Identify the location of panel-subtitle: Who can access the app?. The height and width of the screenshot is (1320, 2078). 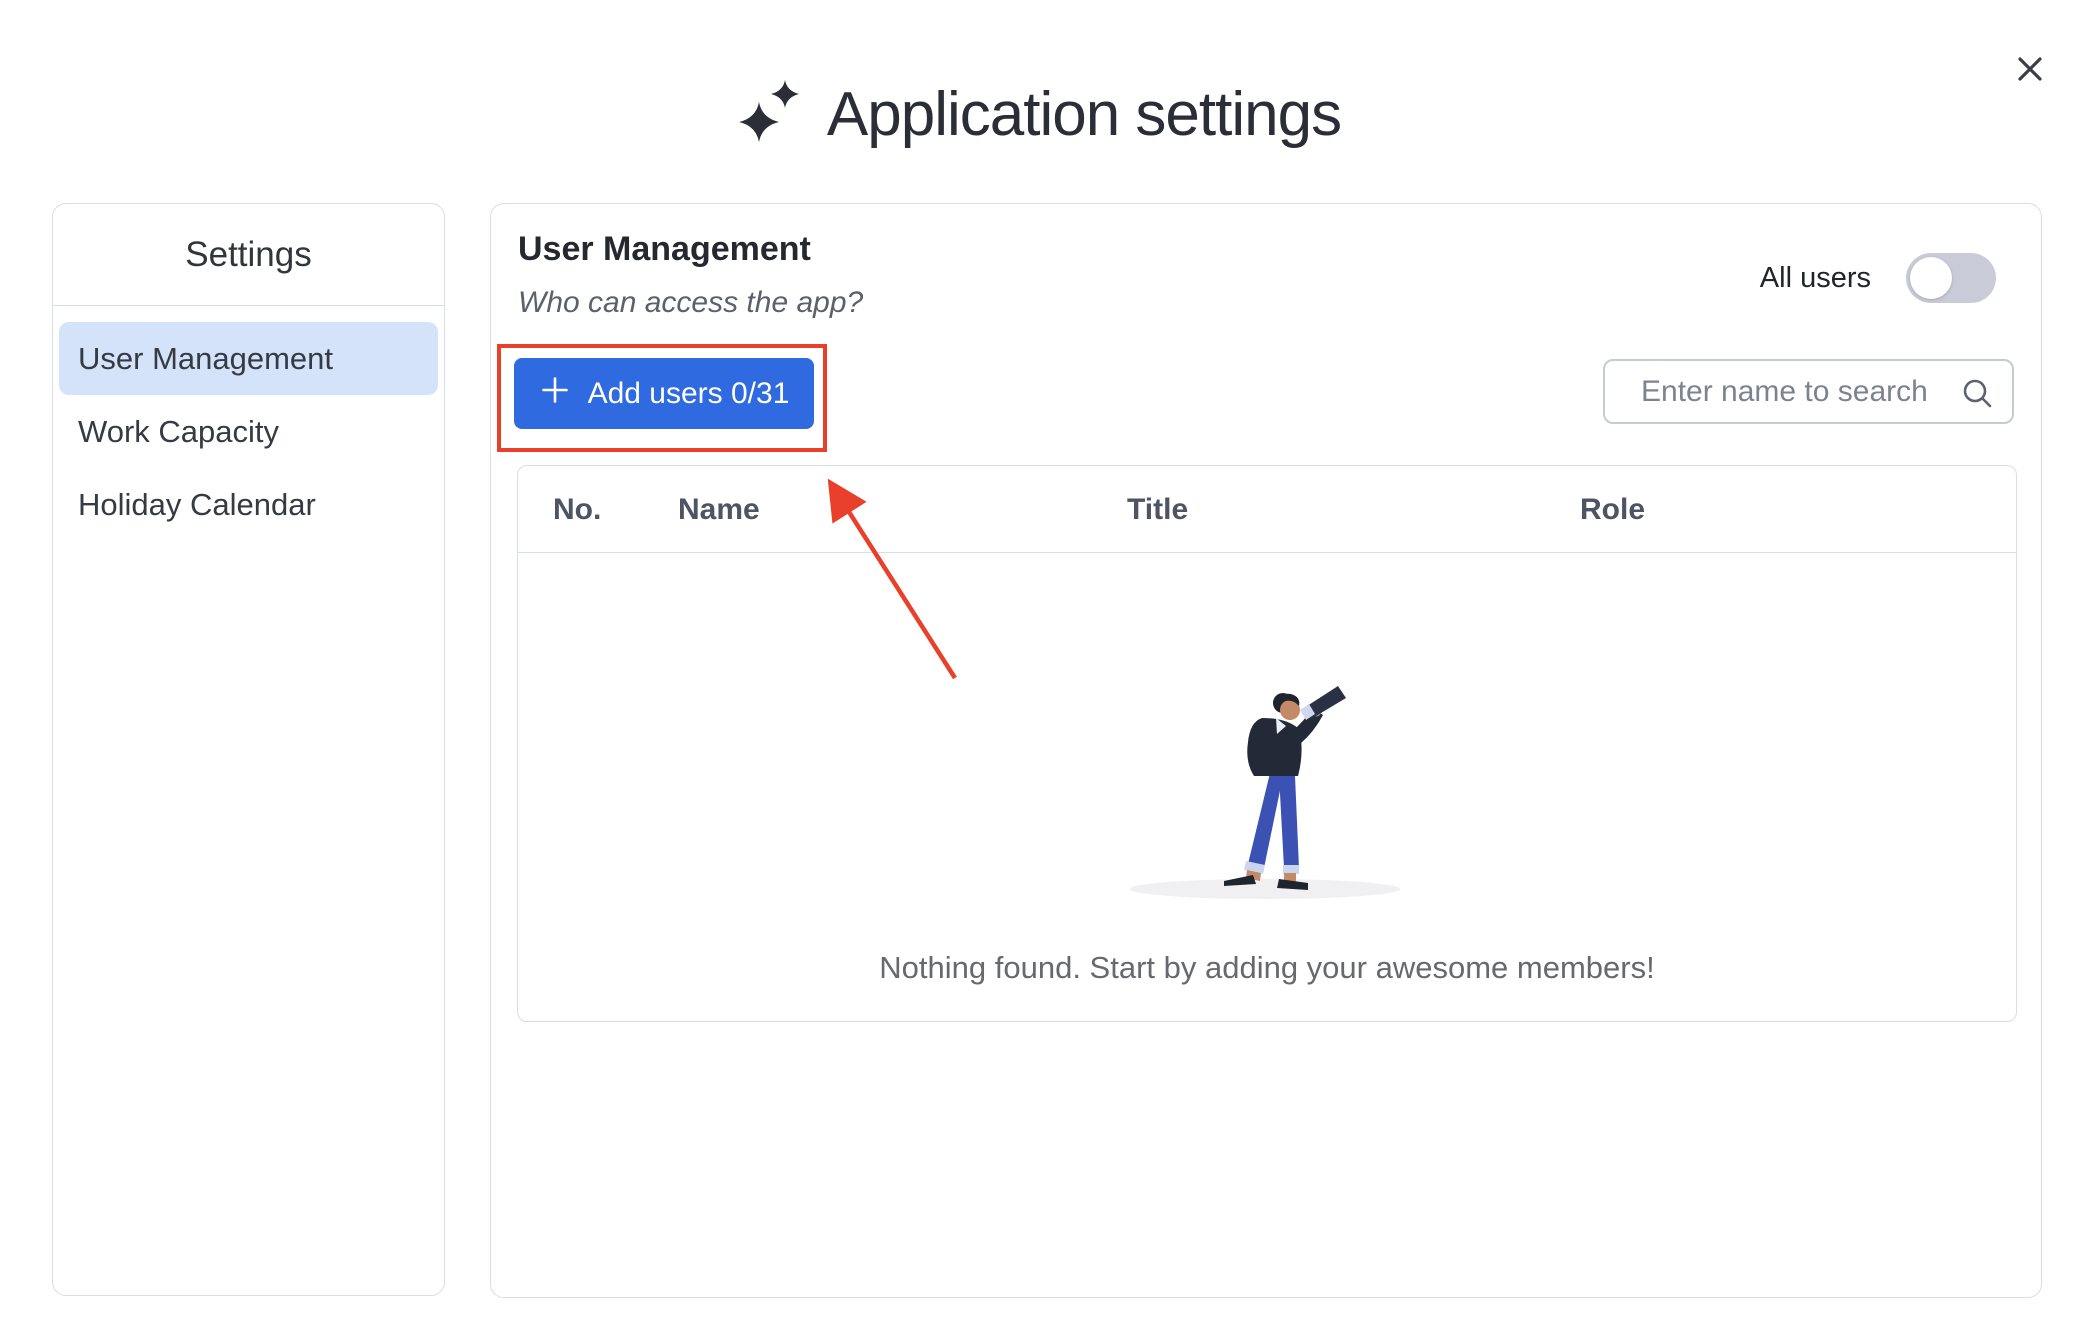
(691, 302).